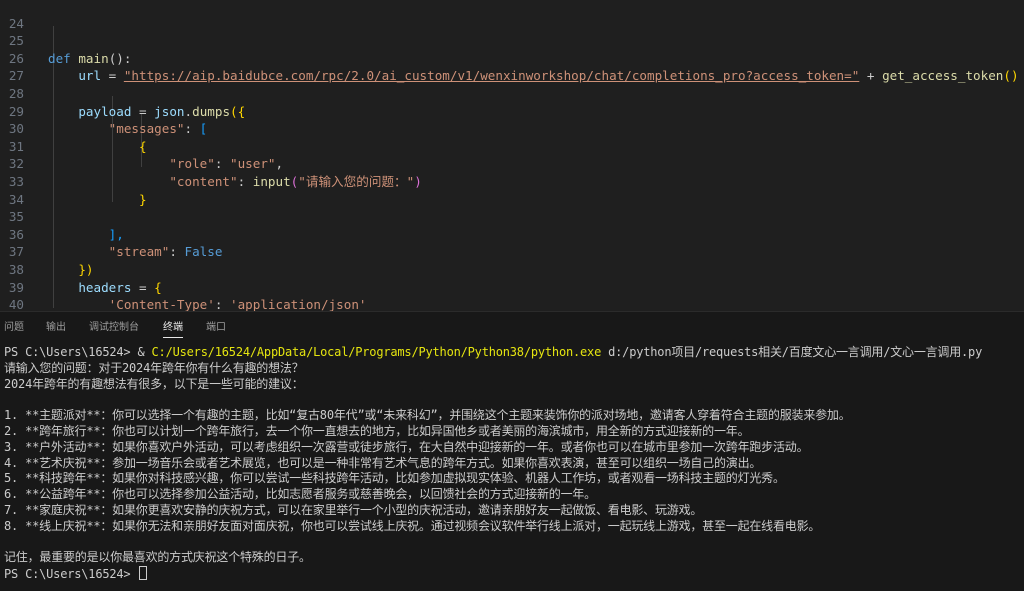 The height and width of the screenshot is (591, 1024). Describe the element at coordinates (512, 190) in the screenshot. I see `code-line: 34` at that location.